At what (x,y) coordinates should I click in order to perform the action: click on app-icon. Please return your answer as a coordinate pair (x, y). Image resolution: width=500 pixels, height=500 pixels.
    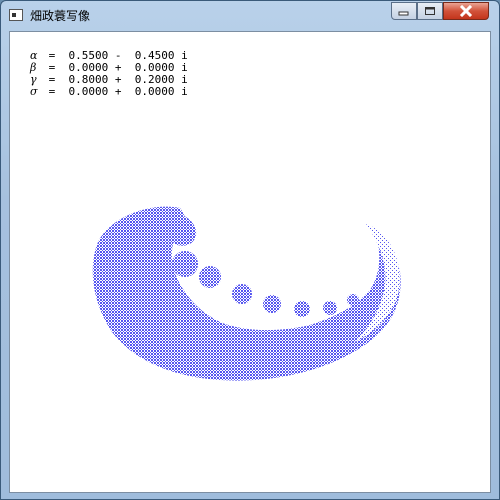
    Looking at the image, I should click on (16, 15).